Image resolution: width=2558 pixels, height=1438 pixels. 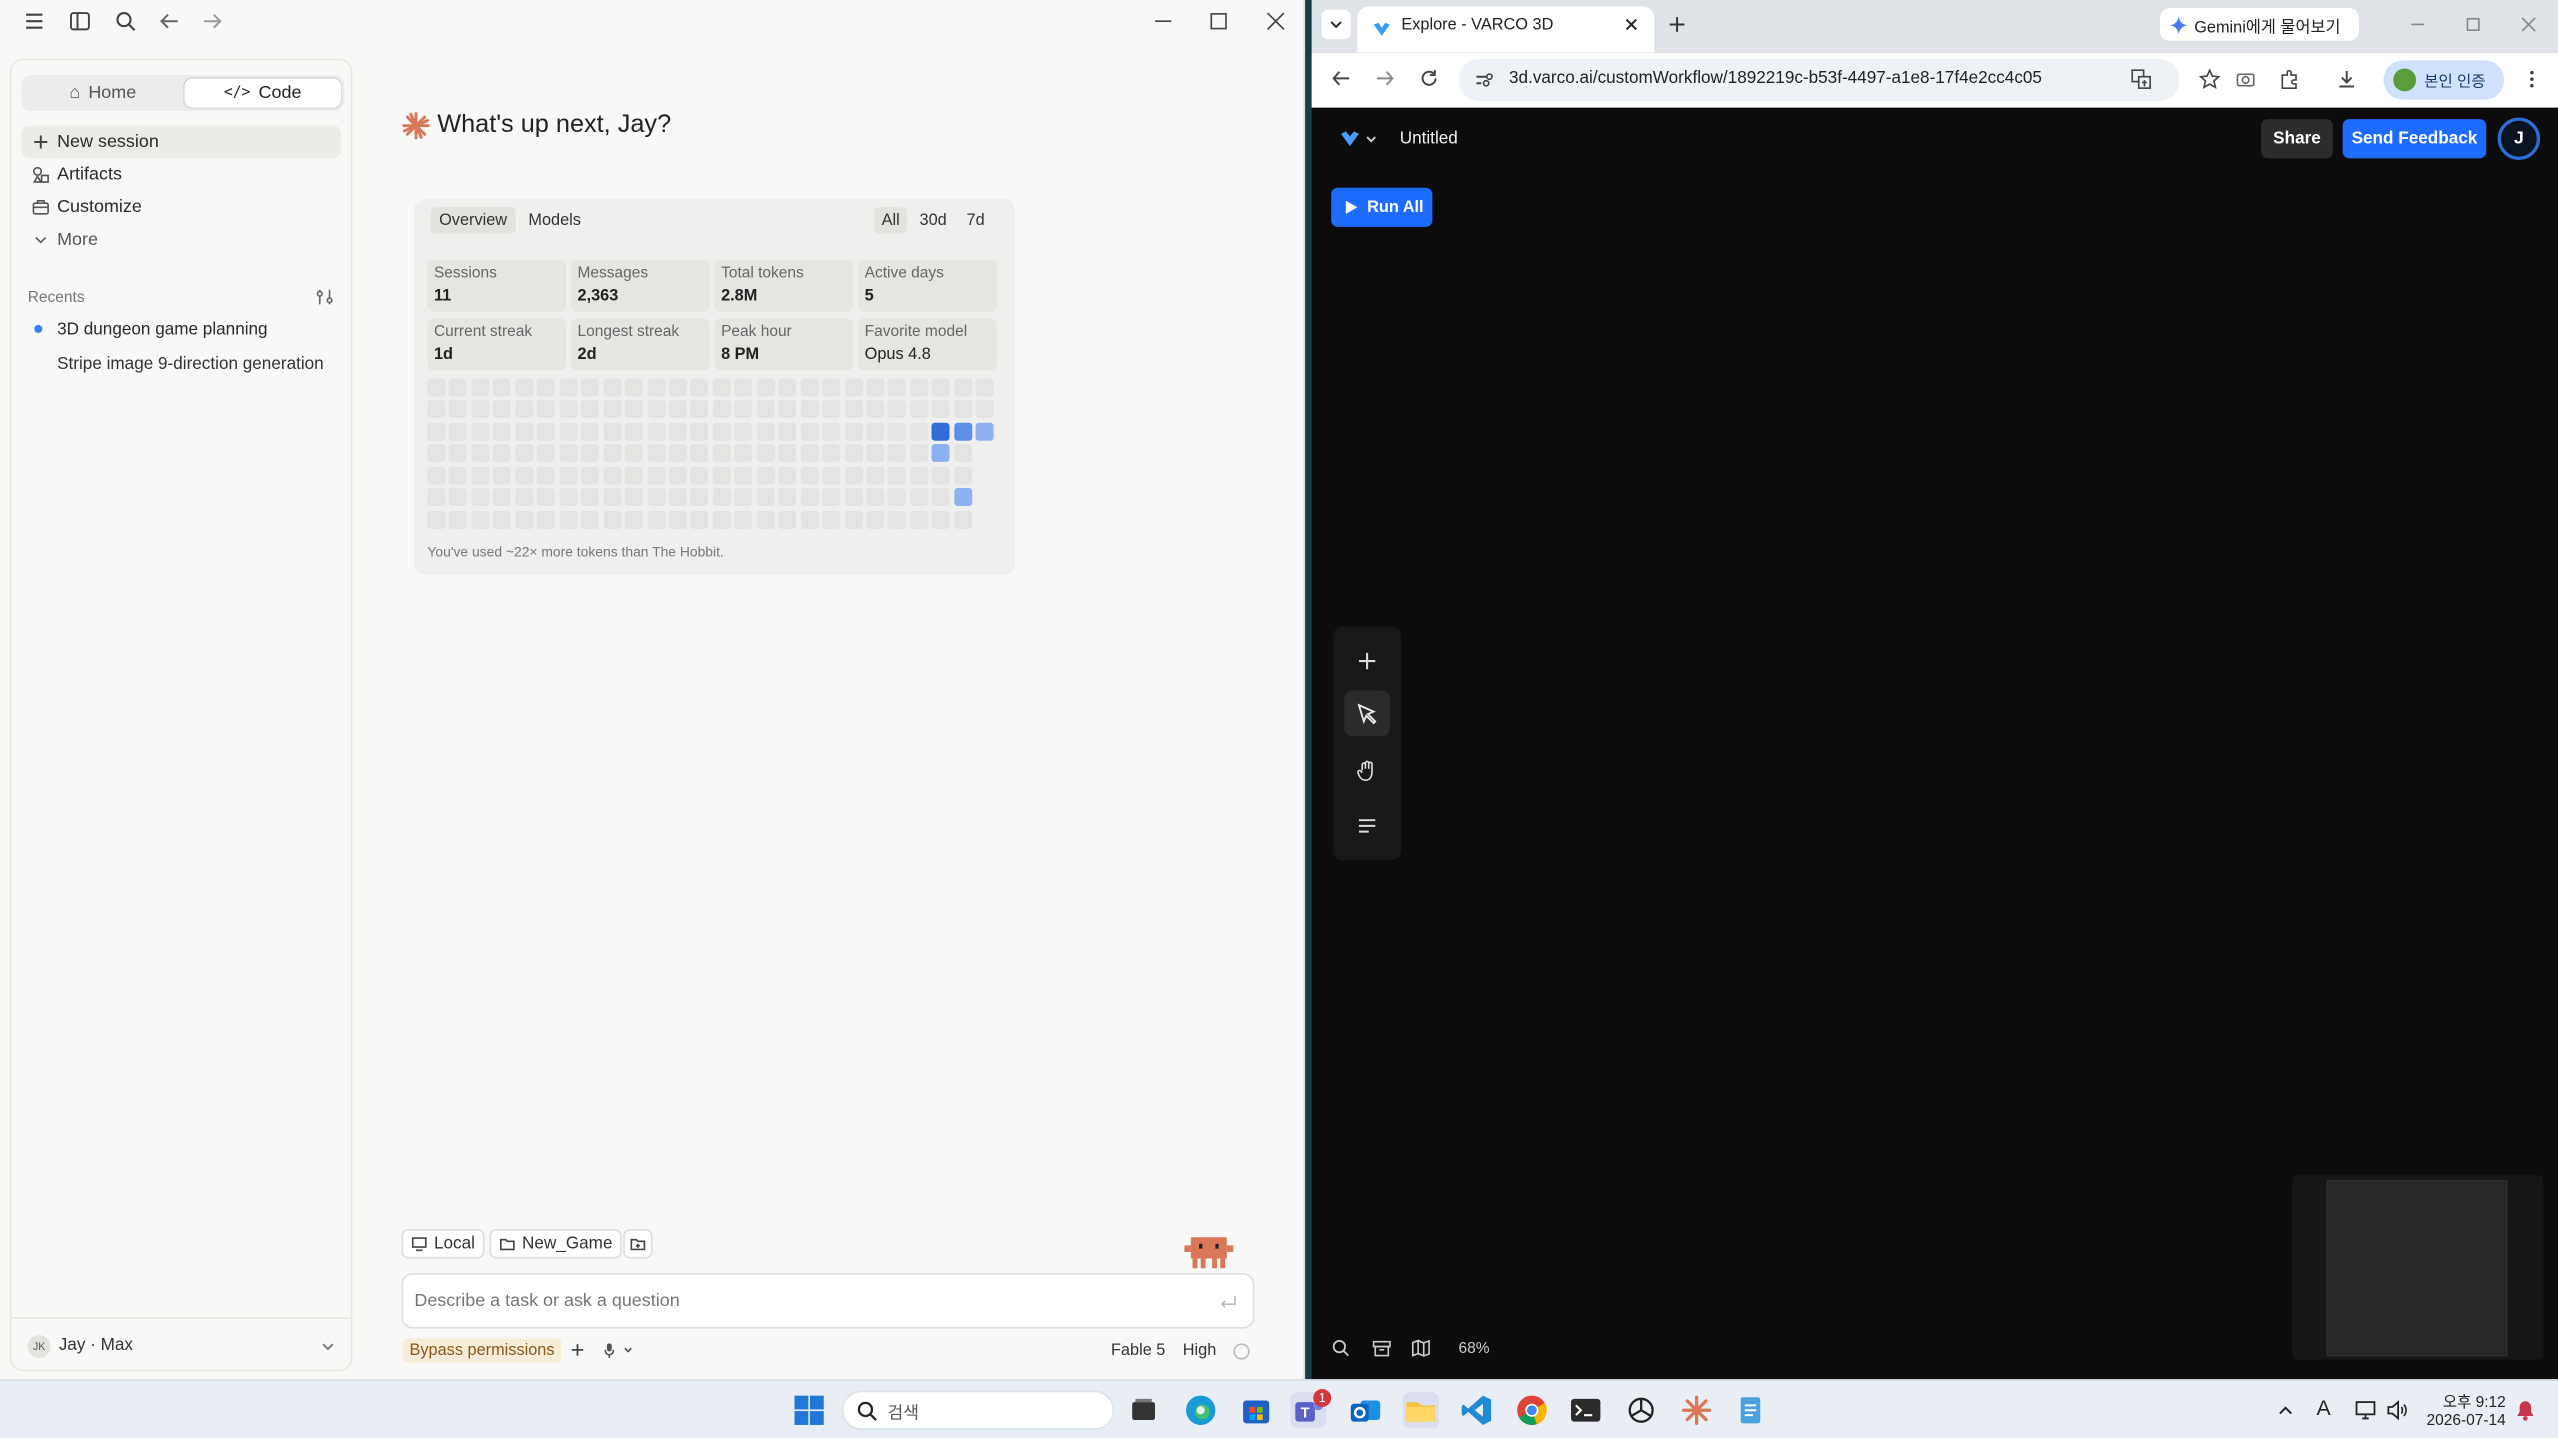 I want to click on chrome-icon, so click(x=1532, y=1410).